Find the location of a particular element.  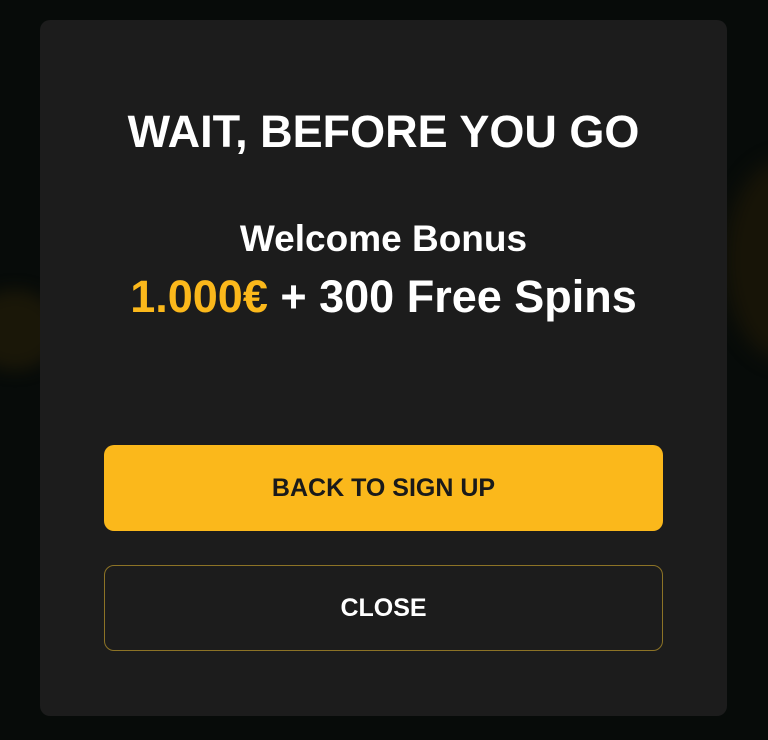

back-to-sign-up-button: BACK TO SIGN UP is located at coordinates (383, 488).